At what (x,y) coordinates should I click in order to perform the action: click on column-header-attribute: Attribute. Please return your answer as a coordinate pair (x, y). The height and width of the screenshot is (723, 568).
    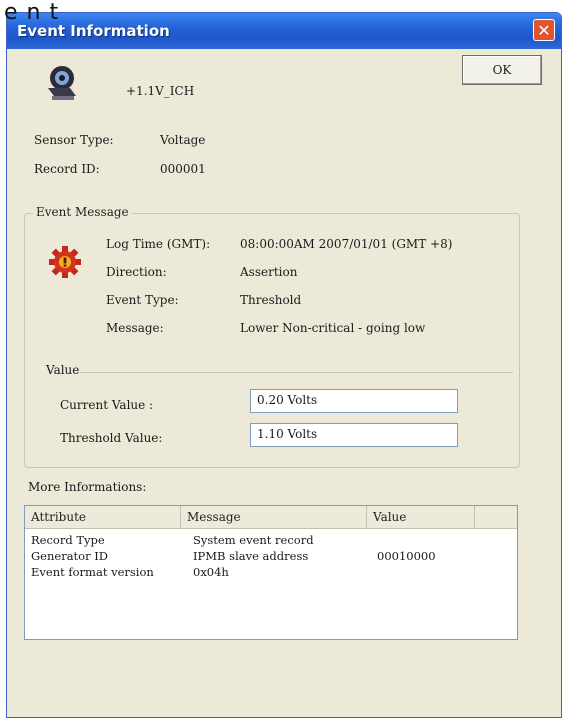
    Looking at the image, I should click on (103, 517).